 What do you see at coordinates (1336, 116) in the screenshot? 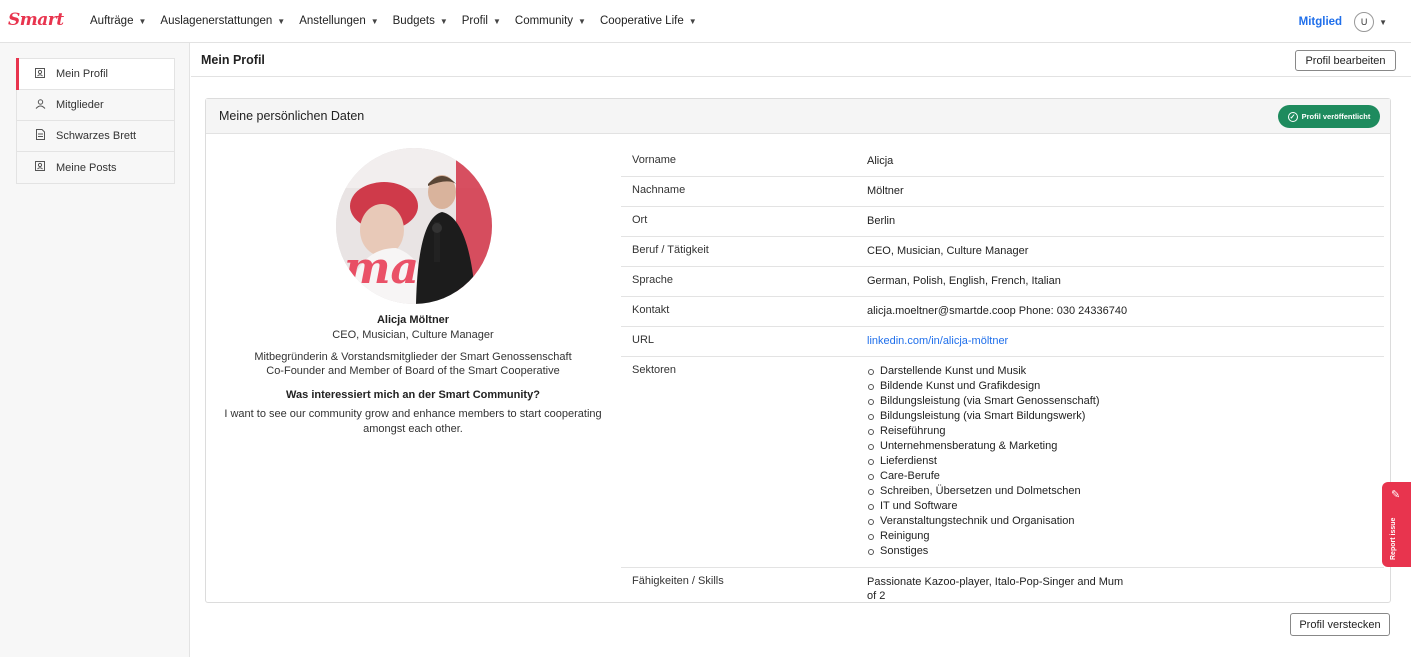
I see `status-badge-label: Profil veröffentlicht` at bounding box center [1336, 116].